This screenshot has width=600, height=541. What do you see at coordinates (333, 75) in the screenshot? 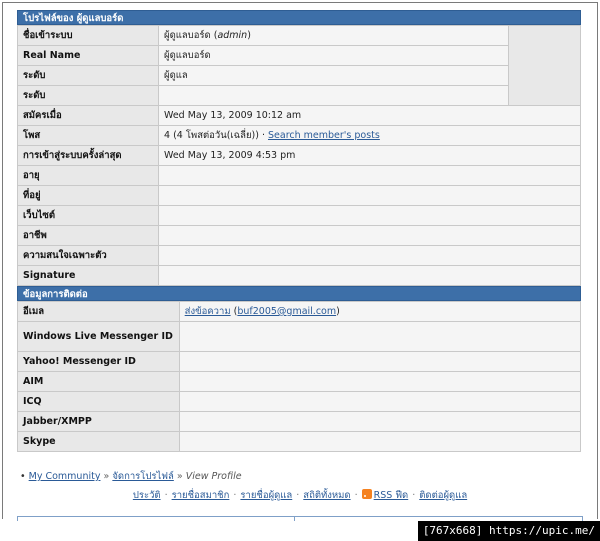
I see `rank-value: ผู้ดูแล` at bounding box center [333, 75].